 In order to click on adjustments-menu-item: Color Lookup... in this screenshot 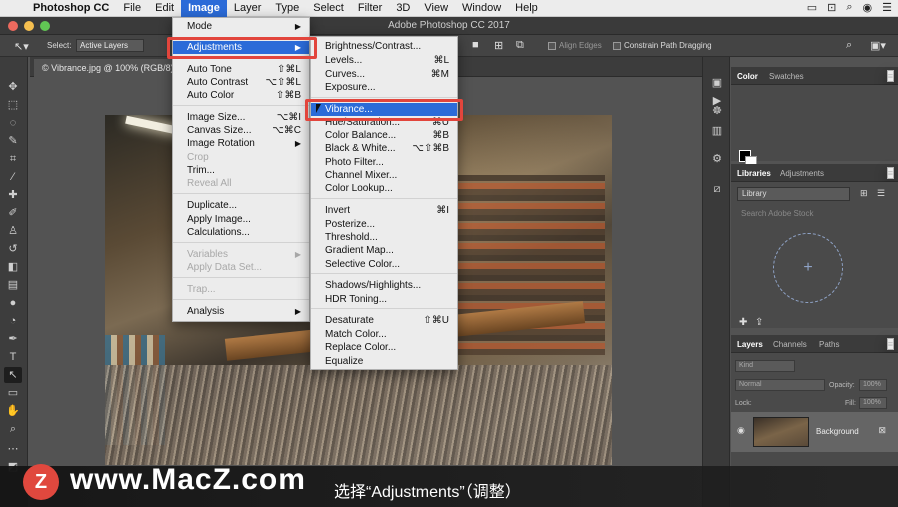, I will do `click(384, 188)`.